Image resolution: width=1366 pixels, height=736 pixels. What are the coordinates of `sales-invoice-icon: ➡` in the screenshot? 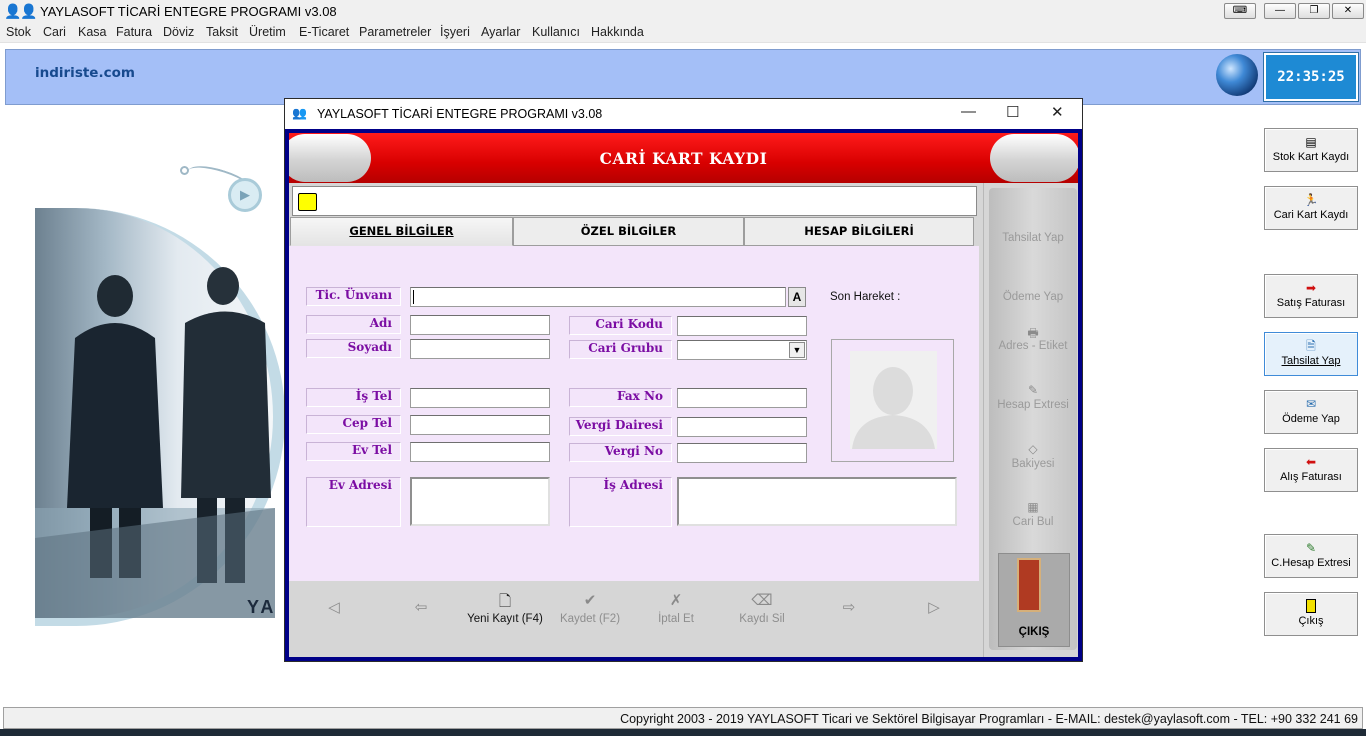 It's located at (1311, 288).